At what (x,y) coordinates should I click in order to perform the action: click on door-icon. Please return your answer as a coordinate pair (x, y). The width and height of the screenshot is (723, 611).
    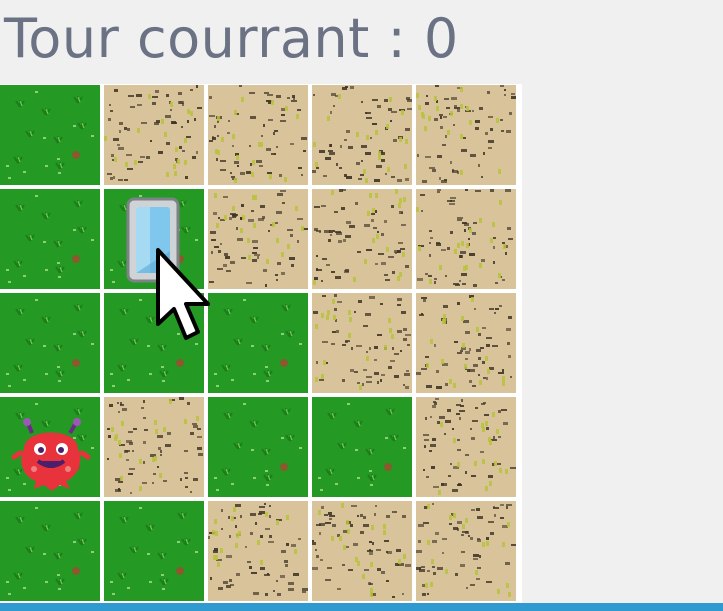
    Looking at the image, I should click on (154, 239).